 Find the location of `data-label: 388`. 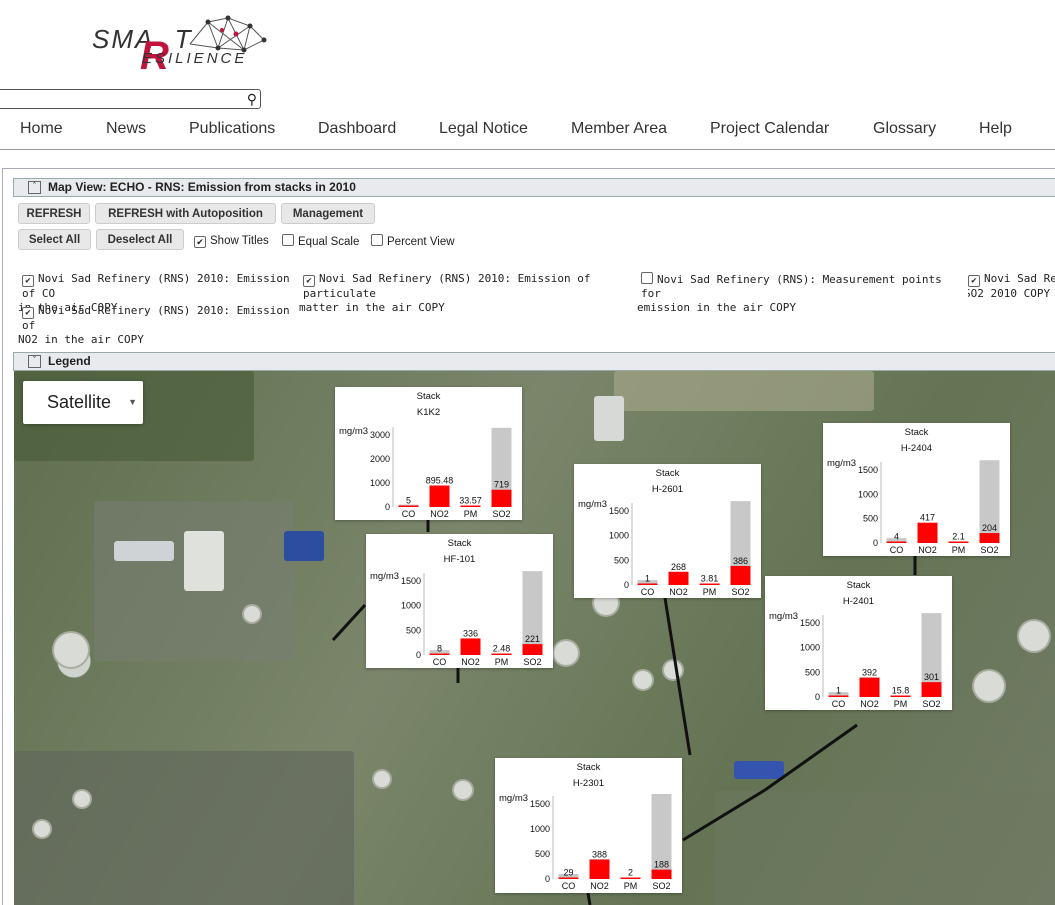

data-label: 388 is located at coordinates (599, 855).